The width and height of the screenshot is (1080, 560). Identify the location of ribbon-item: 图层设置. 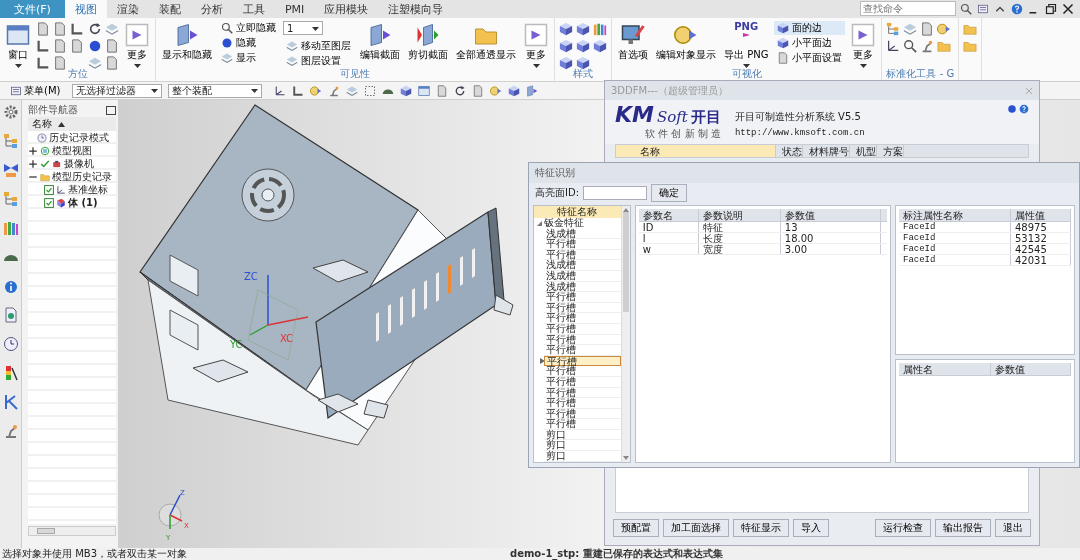
(318, 61).